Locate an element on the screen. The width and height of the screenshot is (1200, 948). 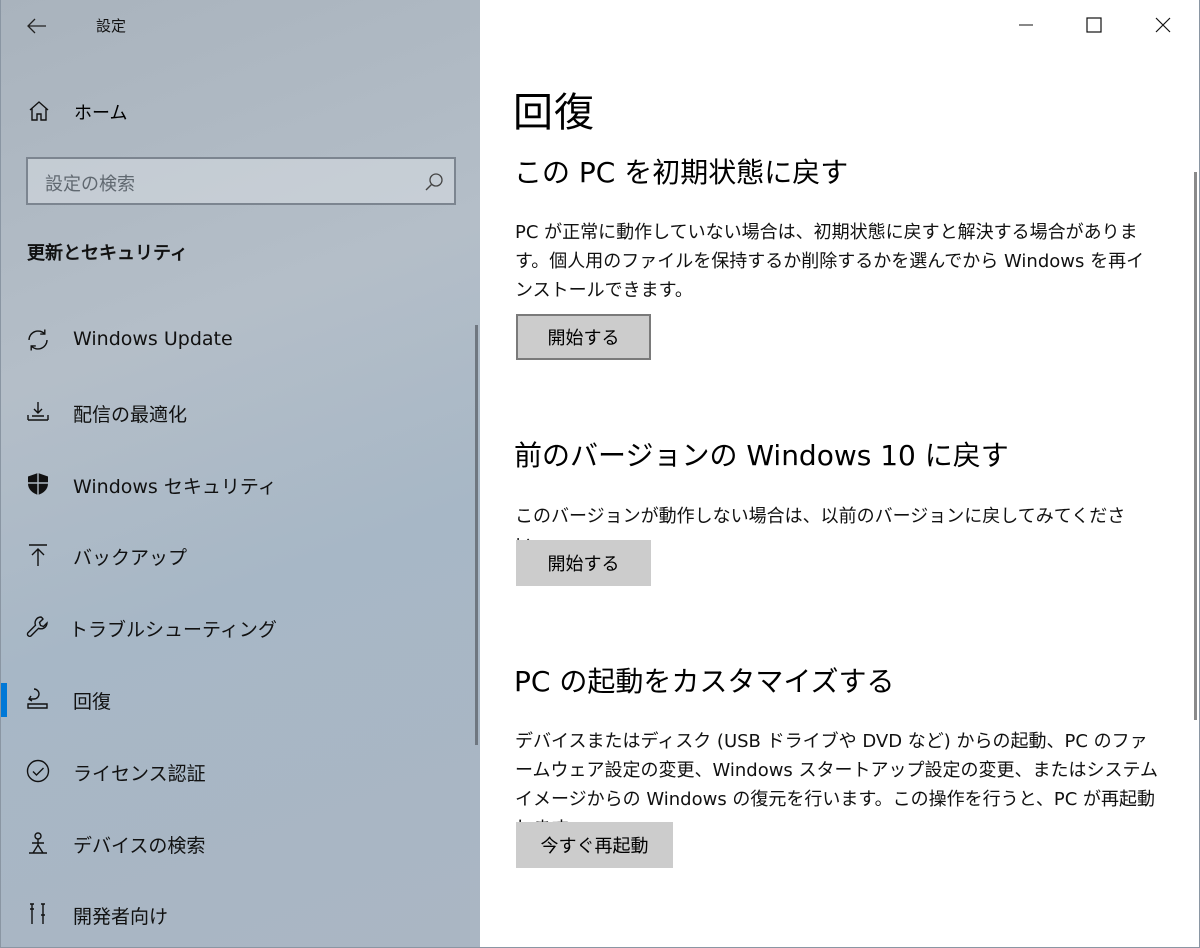
close-button is located at coordinates (1163, 25).